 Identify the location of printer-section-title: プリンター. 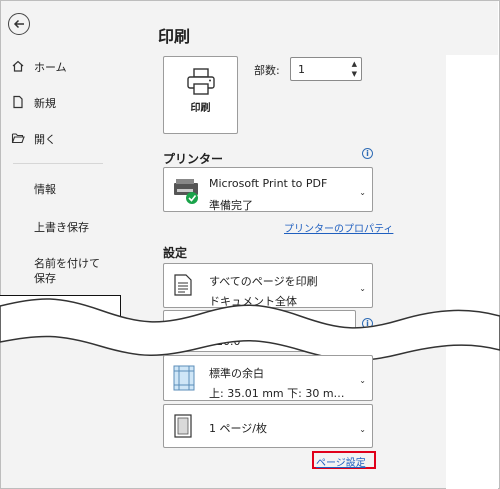
(193, 159).